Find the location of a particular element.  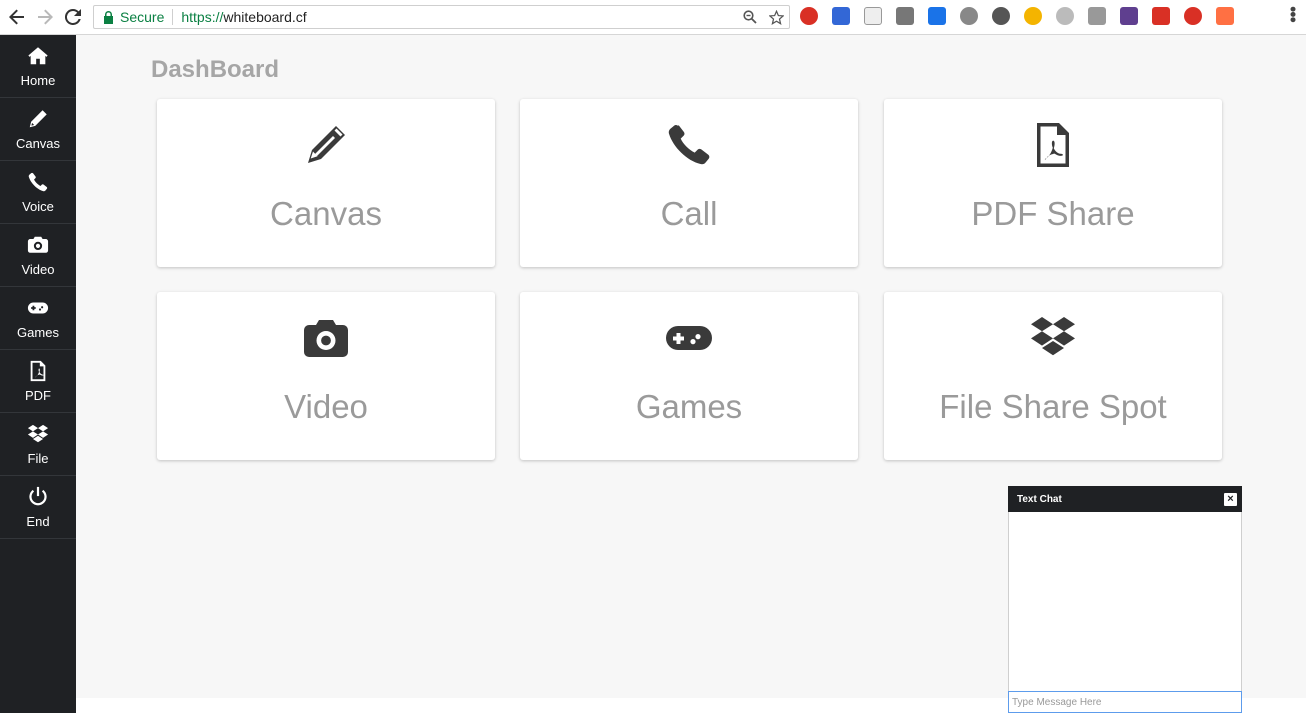

omnibox-divider is located at coordinates (173, 17).